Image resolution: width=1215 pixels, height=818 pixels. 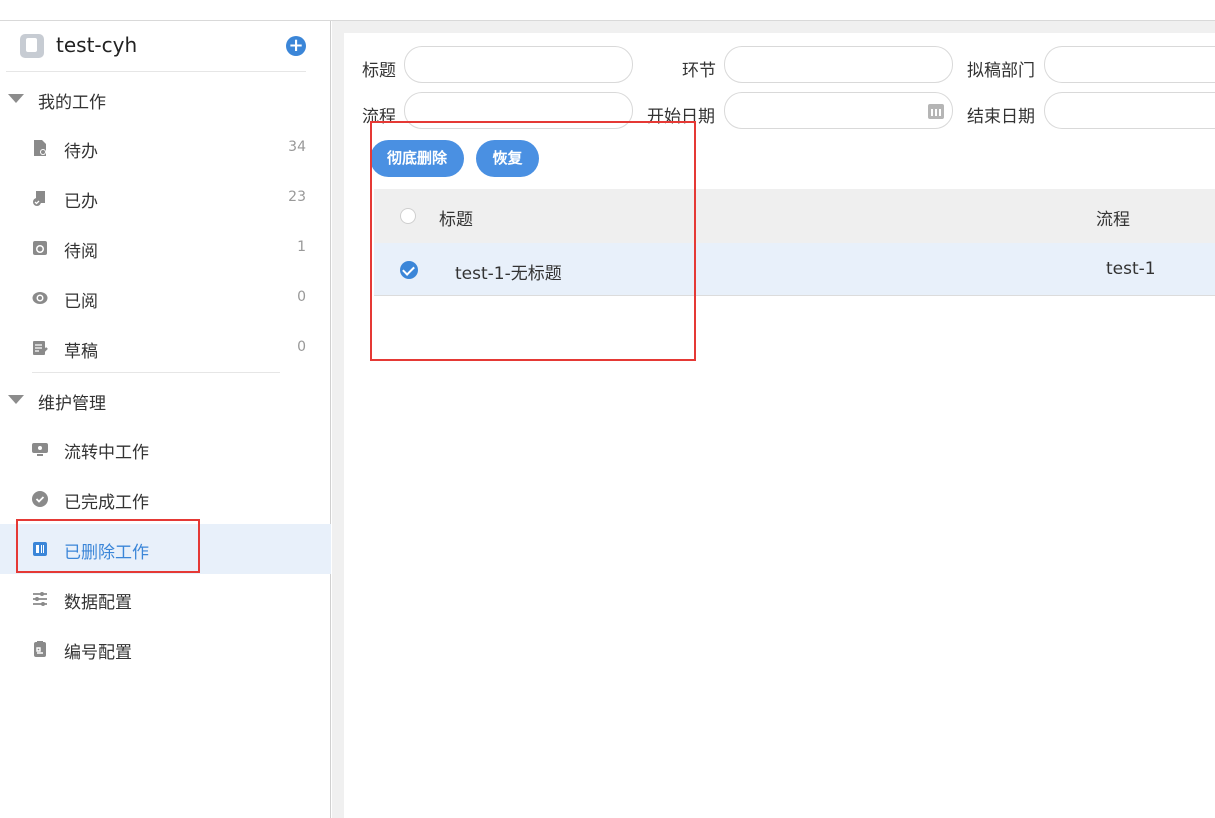 What do you see at coordinates (1129, 64) in the screenshot?
I see `dept-input` at bounding box center [1129, 64].